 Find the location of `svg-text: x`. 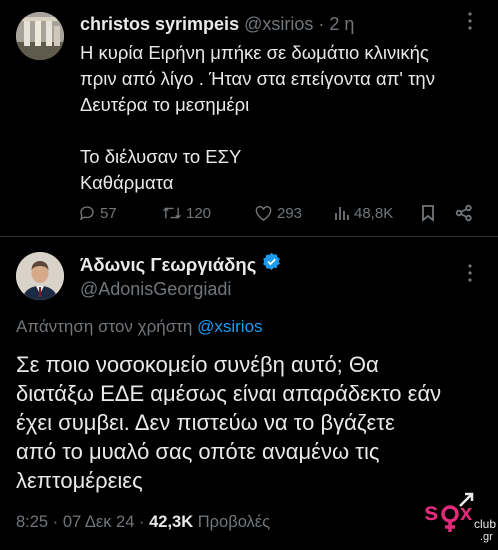

svg-text: x is located at coordinates (466, 512).